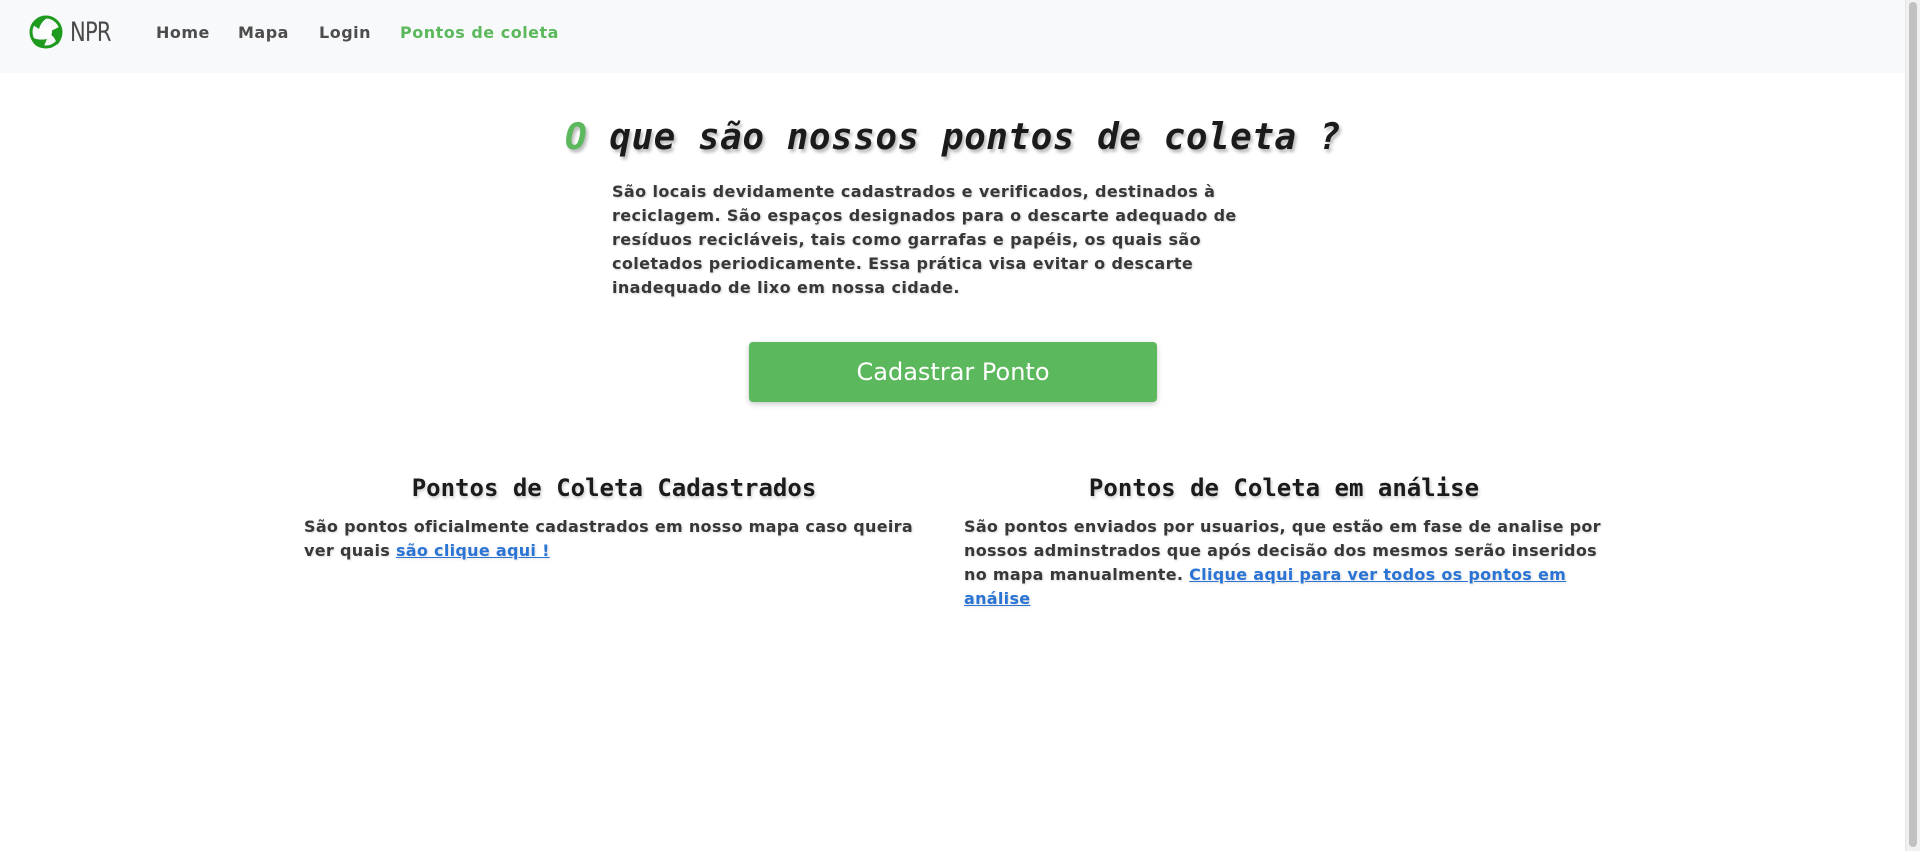 The height and width of the screenshot is (851, 1920). I want to click on nav-link-login: Login, so click(345, 32).